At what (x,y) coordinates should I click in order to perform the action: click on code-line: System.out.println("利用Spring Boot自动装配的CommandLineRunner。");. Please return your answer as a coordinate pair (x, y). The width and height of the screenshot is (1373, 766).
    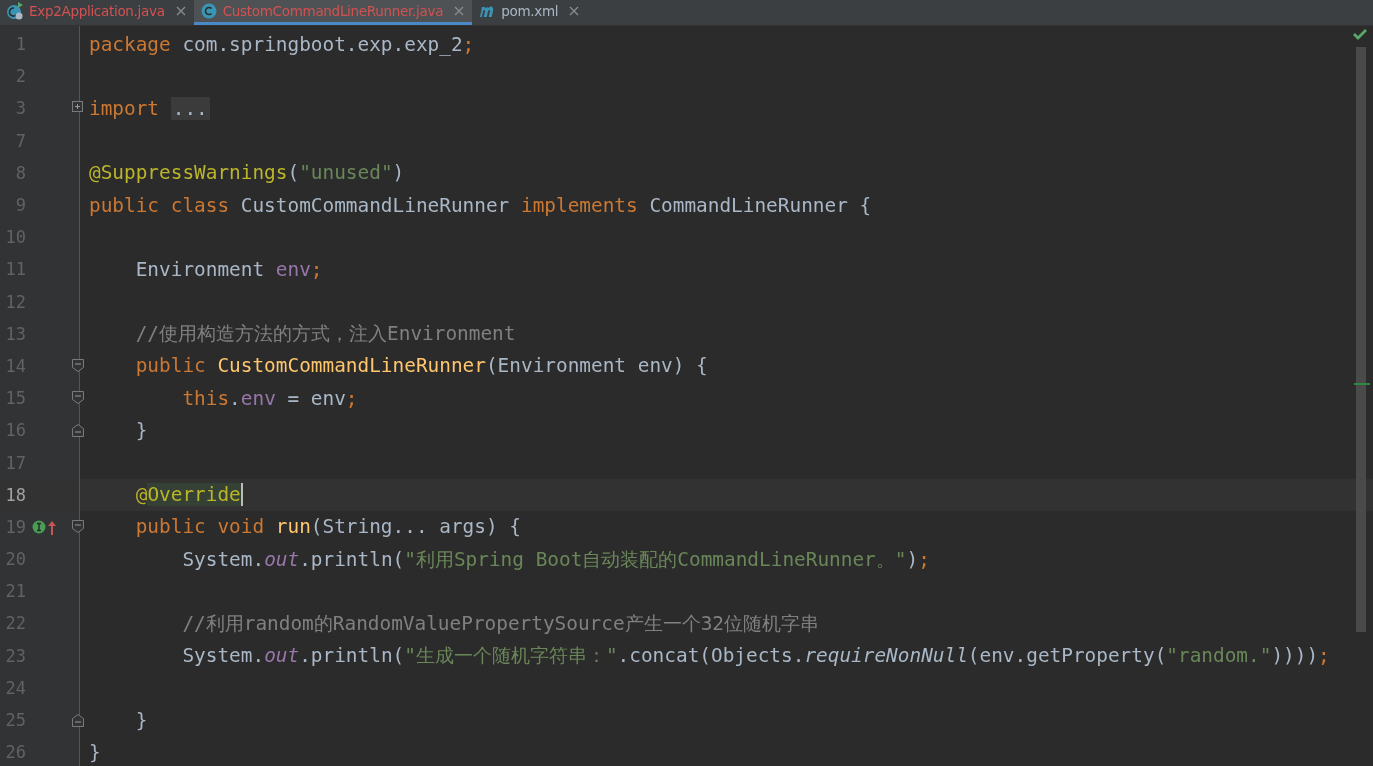
    Looking at the image, I should click on (555, 559).